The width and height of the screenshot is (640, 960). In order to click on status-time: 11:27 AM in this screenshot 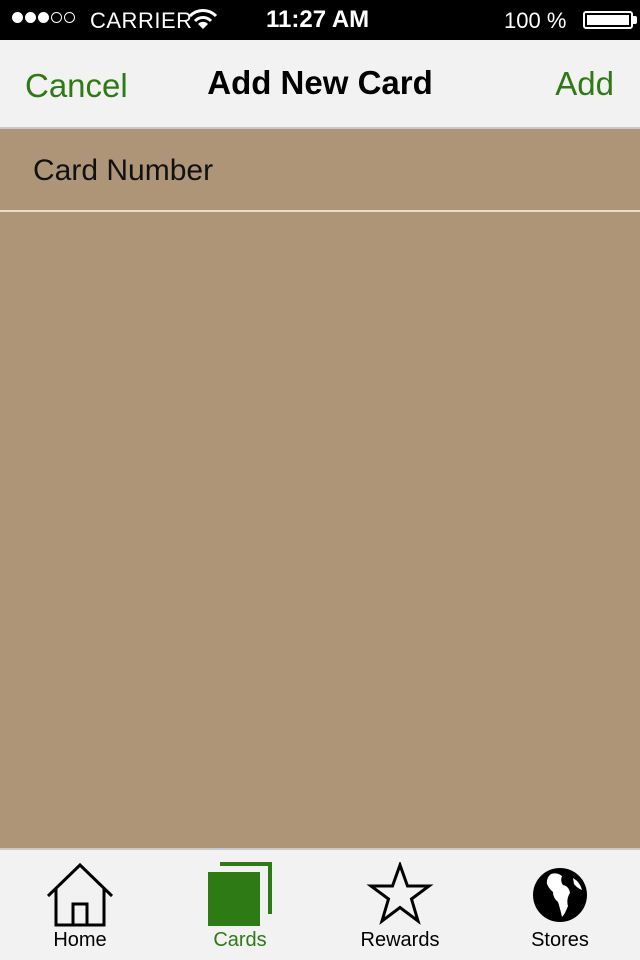, I will do `click(318, 19)`.